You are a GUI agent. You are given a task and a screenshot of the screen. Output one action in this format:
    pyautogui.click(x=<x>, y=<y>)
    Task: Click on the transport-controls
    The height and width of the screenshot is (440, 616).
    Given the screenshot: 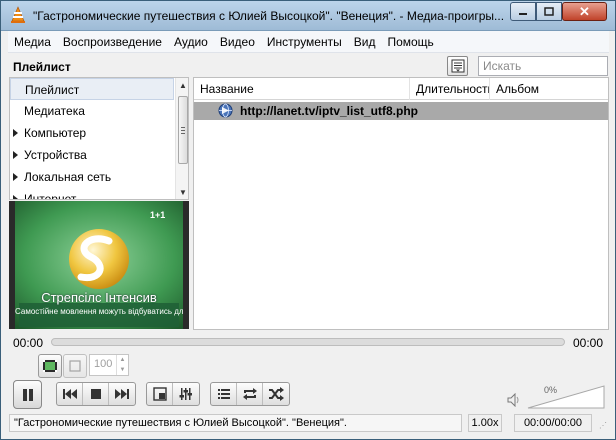 What is the action you would take?
    pyautogui.click(x=96, y=394)
    